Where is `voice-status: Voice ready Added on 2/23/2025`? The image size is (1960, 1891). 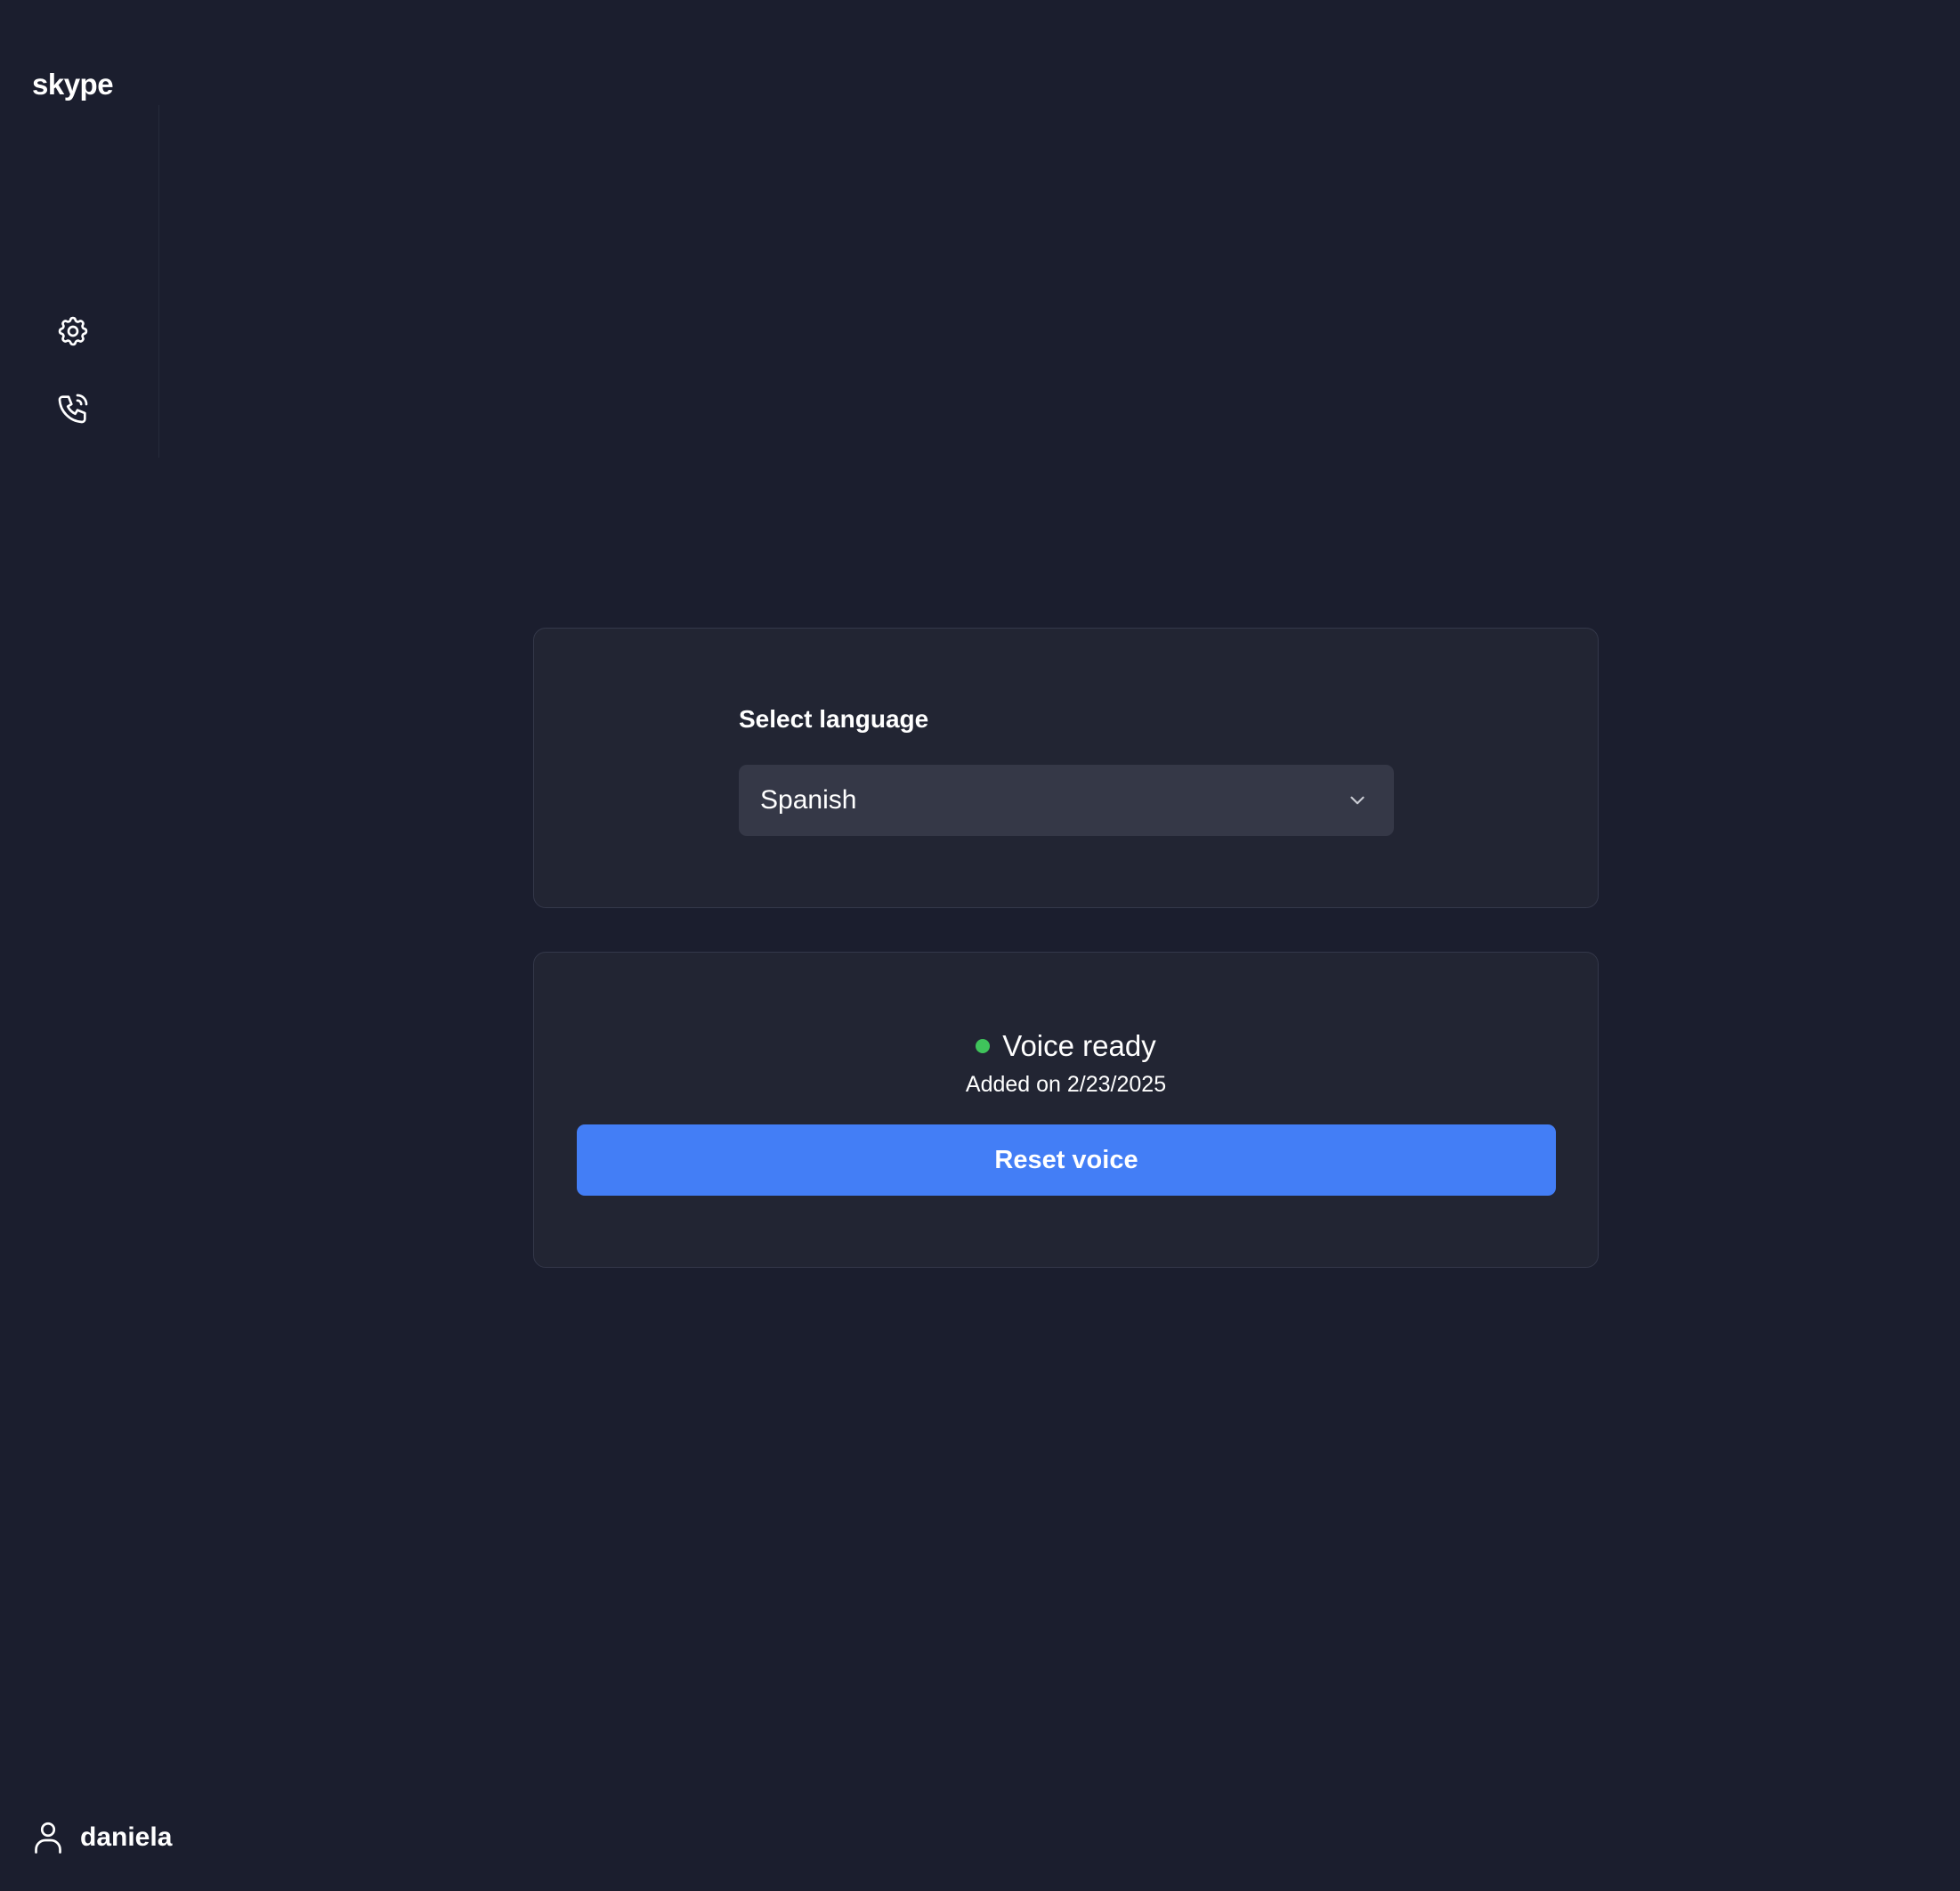 voice-status: Voice ready Added on 2/23/2025 is located at coordinates (1066, 1064).